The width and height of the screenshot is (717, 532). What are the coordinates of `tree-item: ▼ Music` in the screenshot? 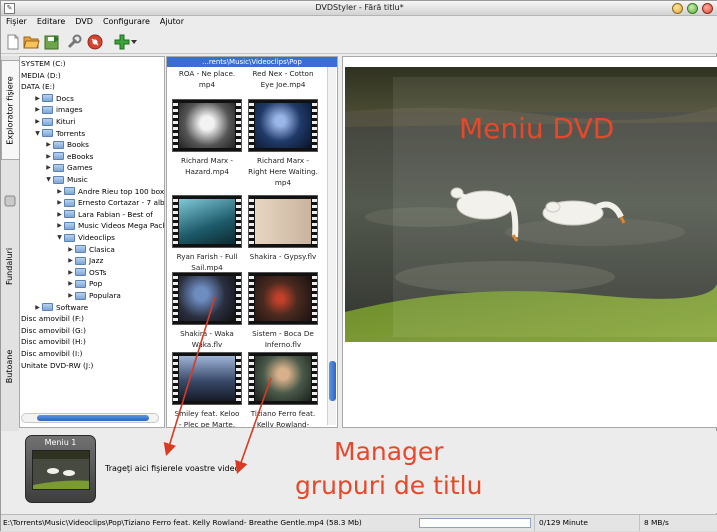 It's located at (66, 179).